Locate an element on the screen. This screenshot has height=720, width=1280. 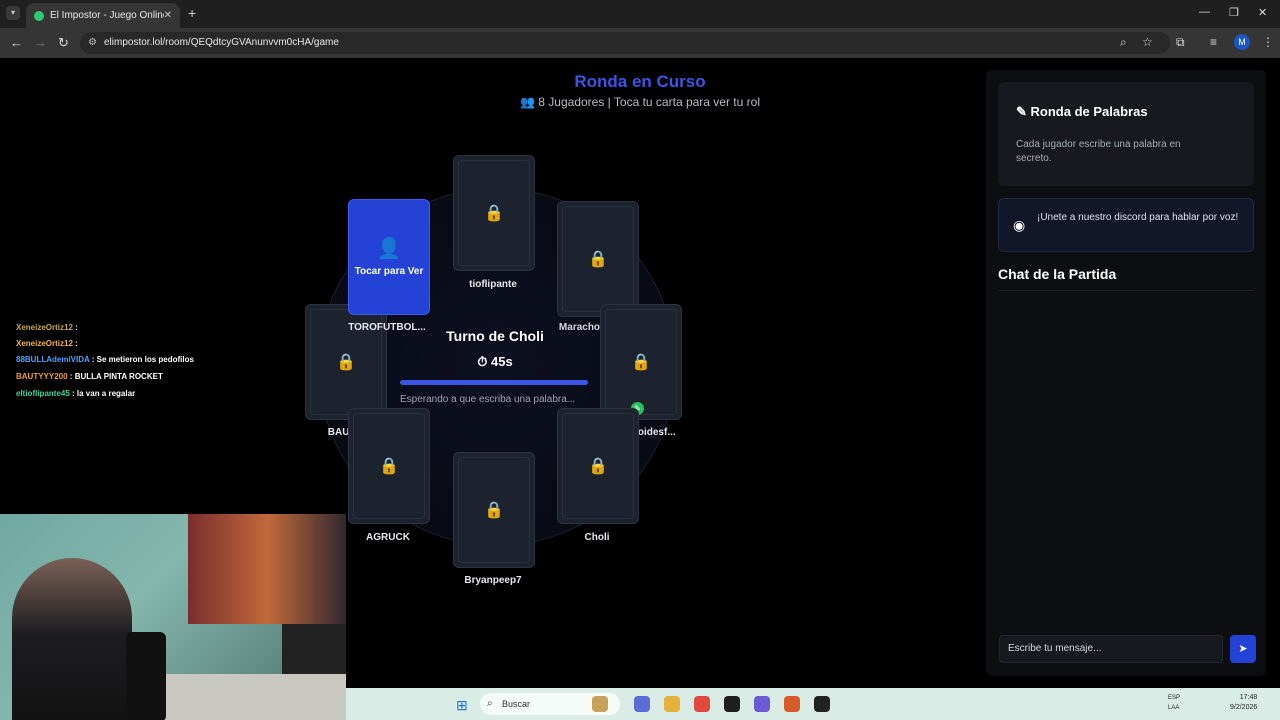
chat-message: : la van a regalar is located at coordinates (102, 393).